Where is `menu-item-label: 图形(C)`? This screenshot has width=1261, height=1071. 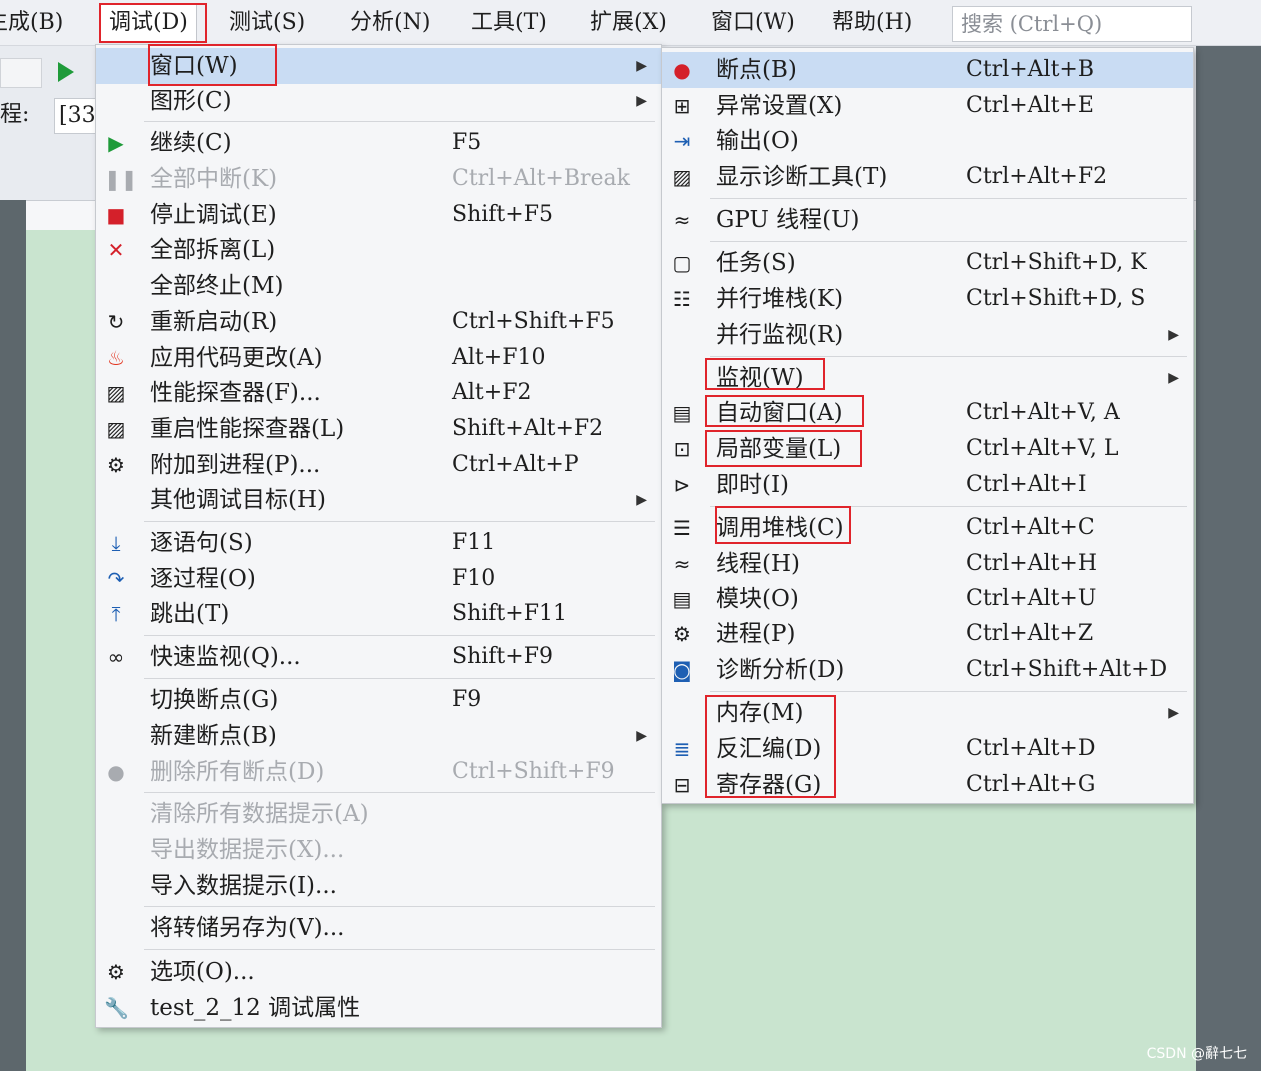
menu-item-label: 图形(C) is located at coordinates (191, 101).